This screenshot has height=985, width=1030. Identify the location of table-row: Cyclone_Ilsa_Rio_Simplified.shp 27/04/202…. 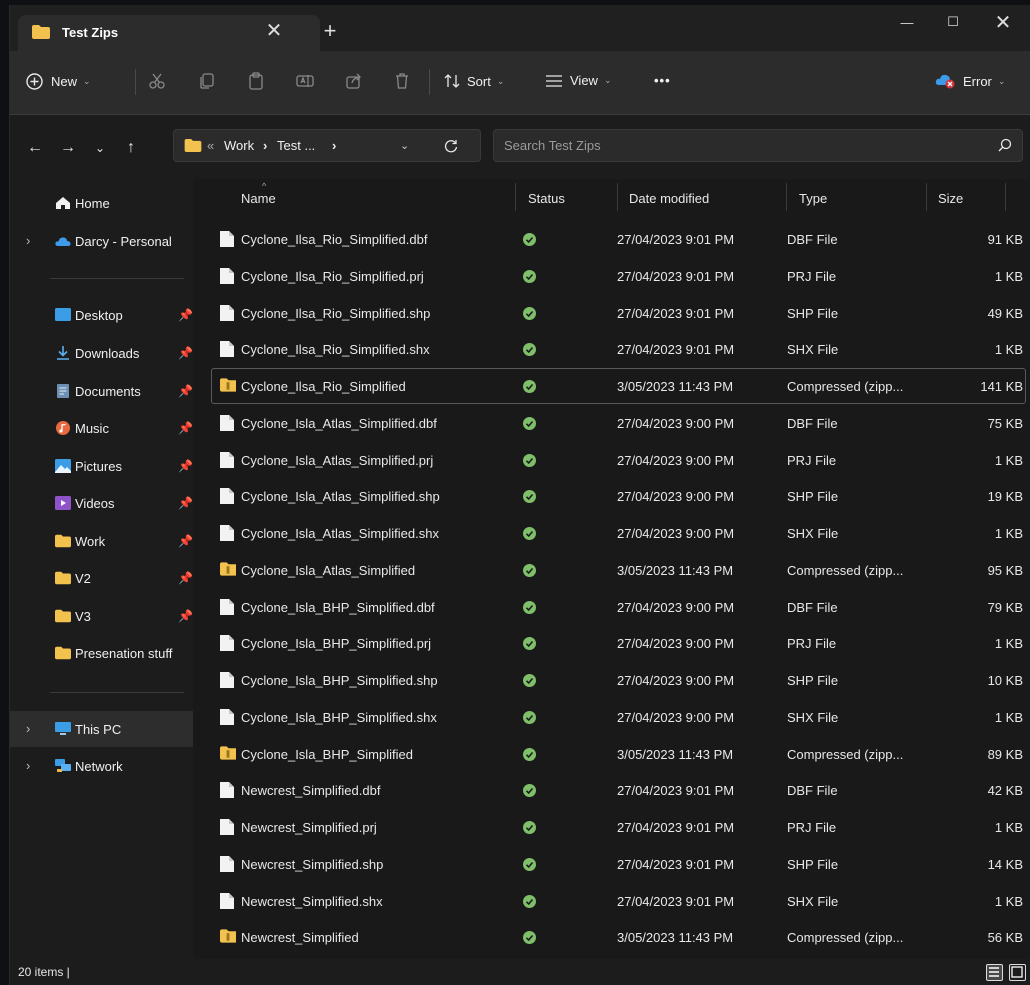
(618, 313).